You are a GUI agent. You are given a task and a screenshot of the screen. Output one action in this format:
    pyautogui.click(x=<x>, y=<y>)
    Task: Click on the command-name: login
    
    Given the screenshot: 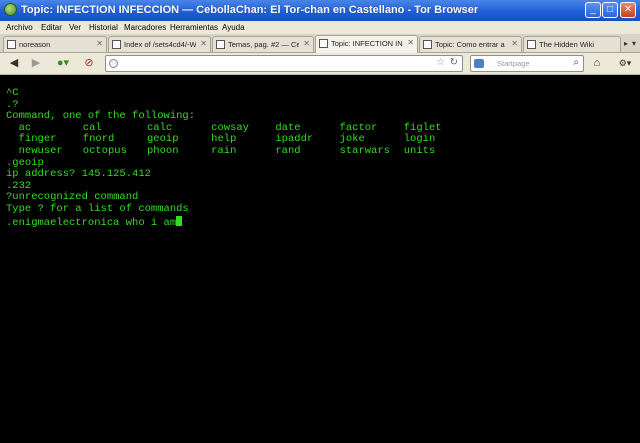 What is the action you would take?
    pyautogui.click(x=419, y=139)
    